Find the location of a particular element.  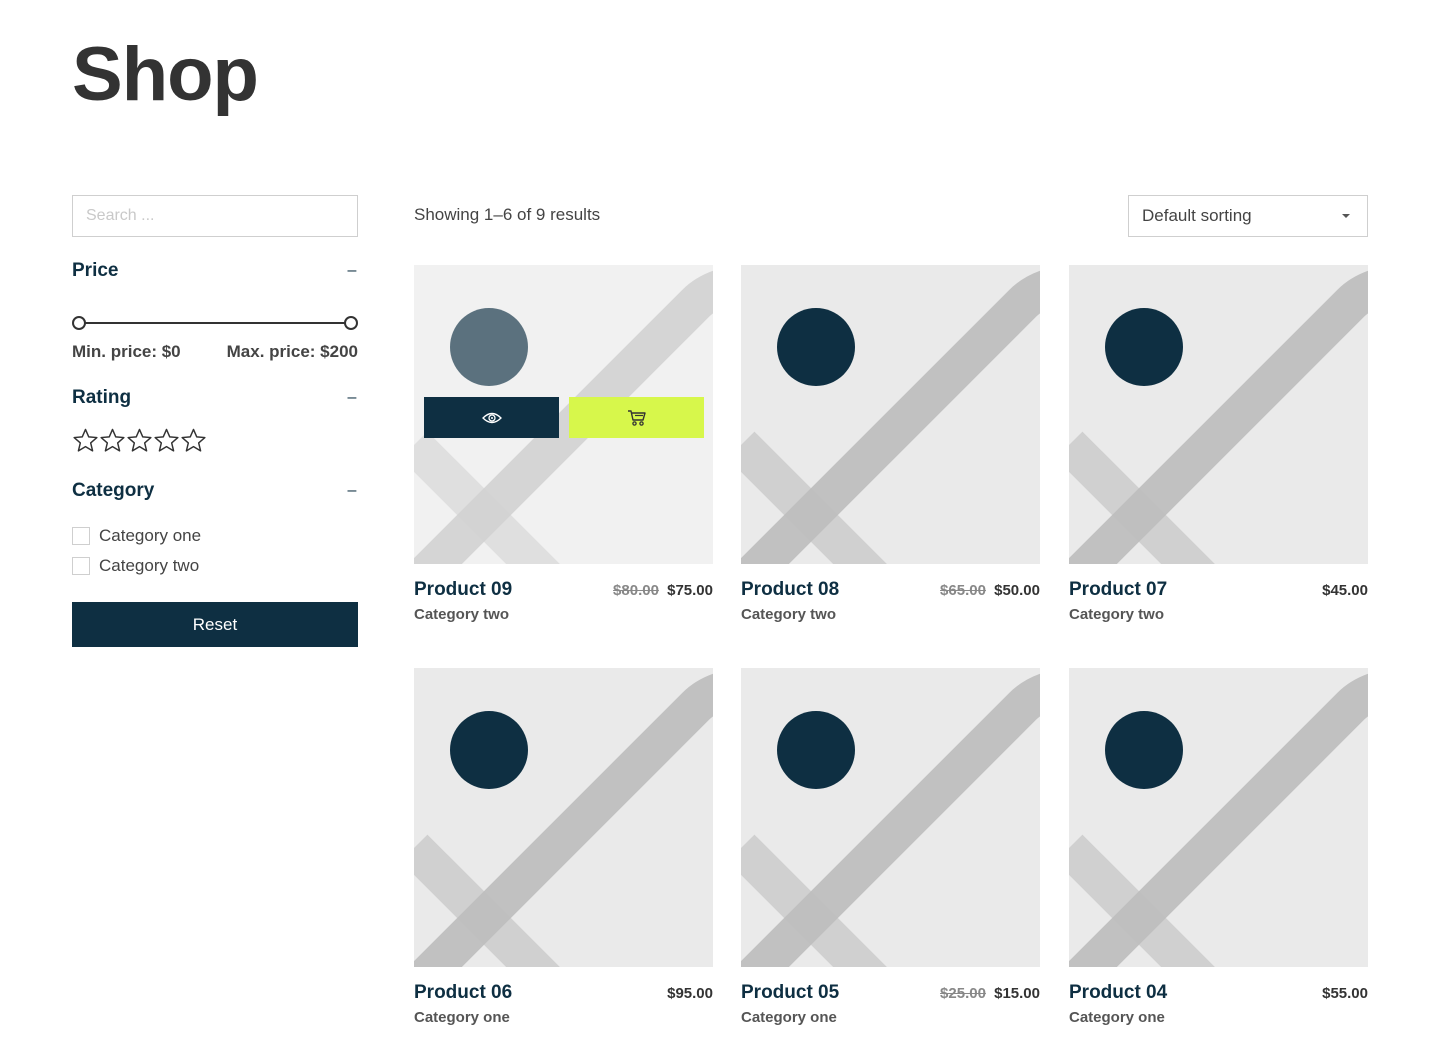

price-slider-track is located at coordinates (215, 323).